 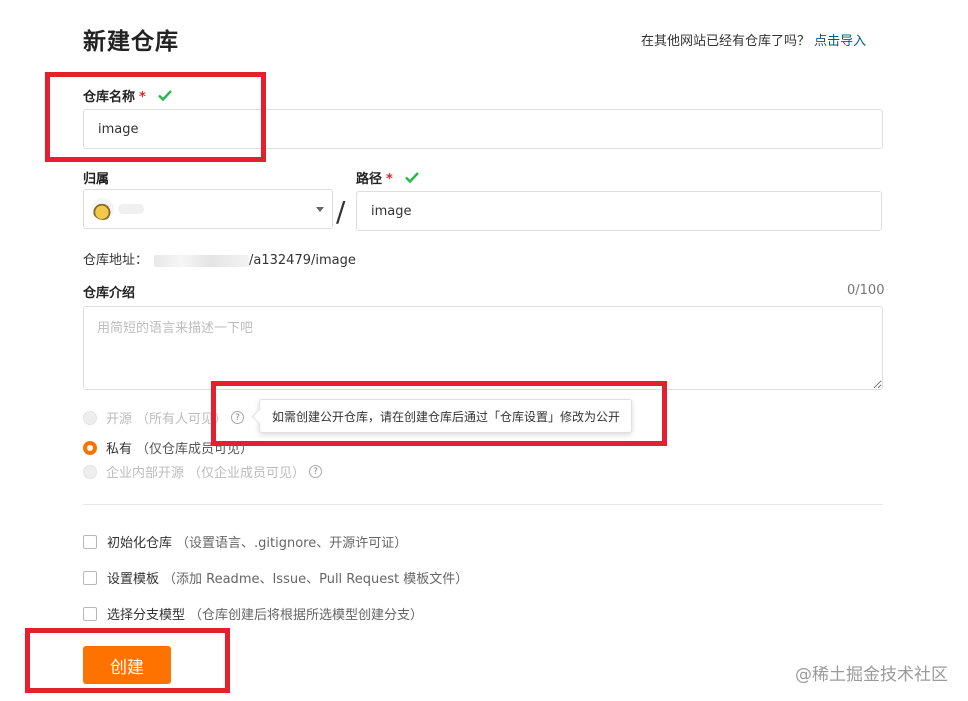 I want to click on checkbox-template: 设置模板 （添加 Readme、Issue、Pull Request 模板文件）, so click(x=275, y=577).